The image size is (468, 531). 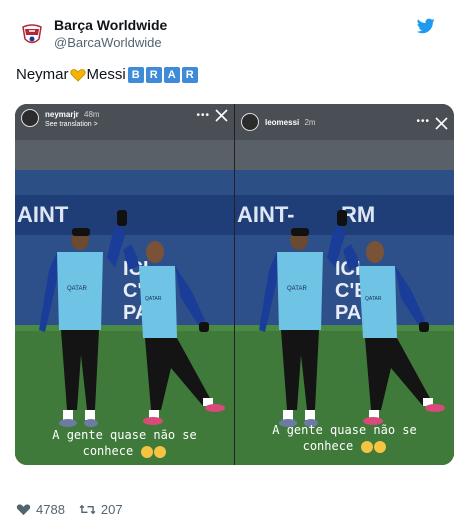 What do you see at coordinates (50, 509) in the screenshot?
I see `like-count: 4788` at bounding box center [50, 509].